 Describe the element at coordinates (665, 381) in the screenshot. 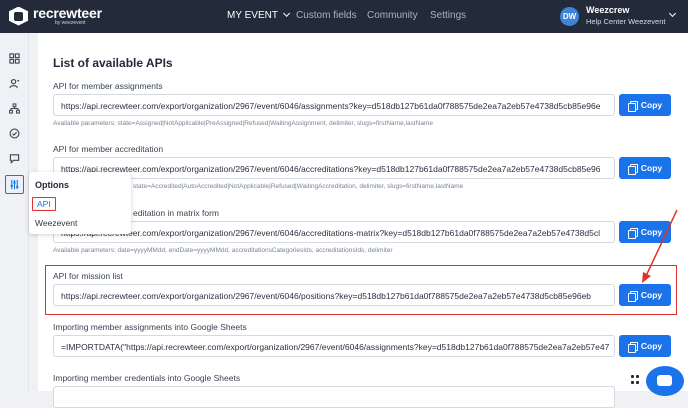

I see `chat-widget-icon` at that location.